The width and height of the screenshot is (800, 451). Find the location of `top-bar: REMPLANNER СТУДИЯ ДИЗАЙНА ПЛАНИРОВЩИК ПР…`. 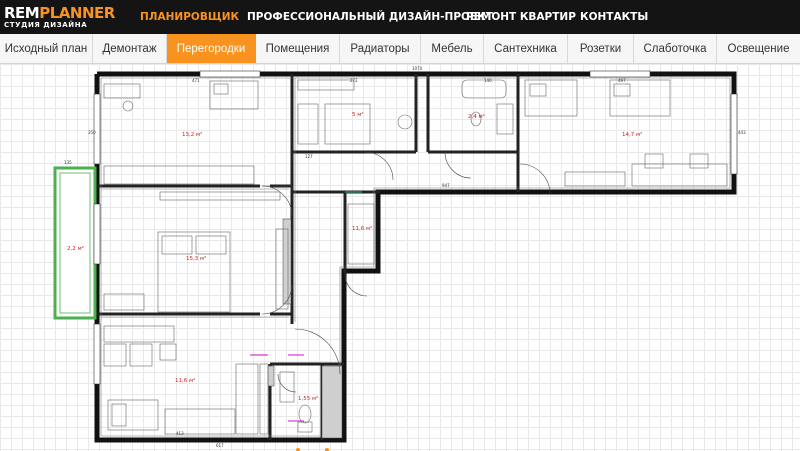

top-bar: REMPLANNER СТУДИЯ ДИЗАЙНА ПЛАНИРОВЩИК ПР… is located at coordinates (400, 17).